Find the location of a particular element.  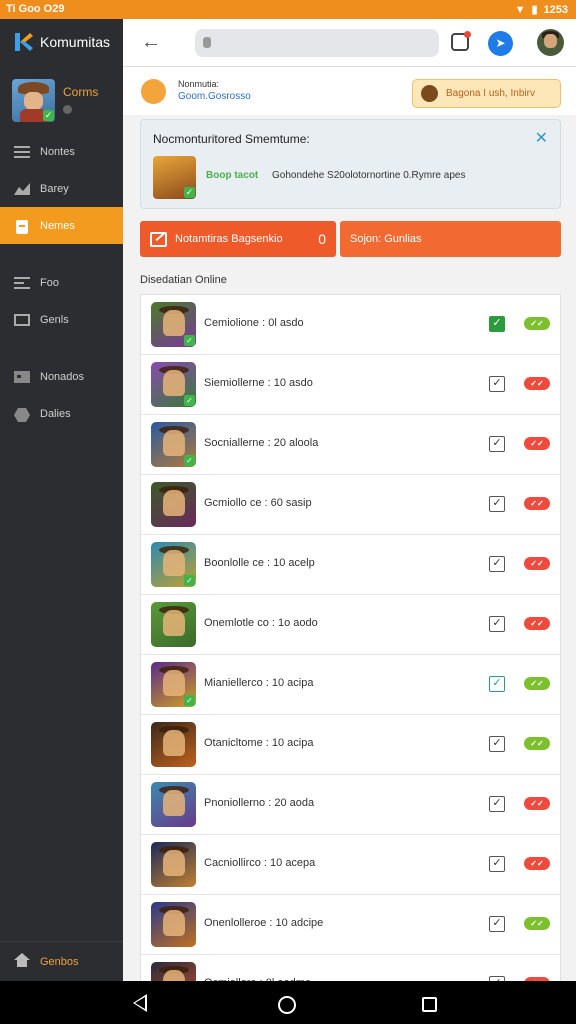

list-item: Onenlolleroe : 10 adcipe ✓ ✓✓ is located at coordinates (350, 925).